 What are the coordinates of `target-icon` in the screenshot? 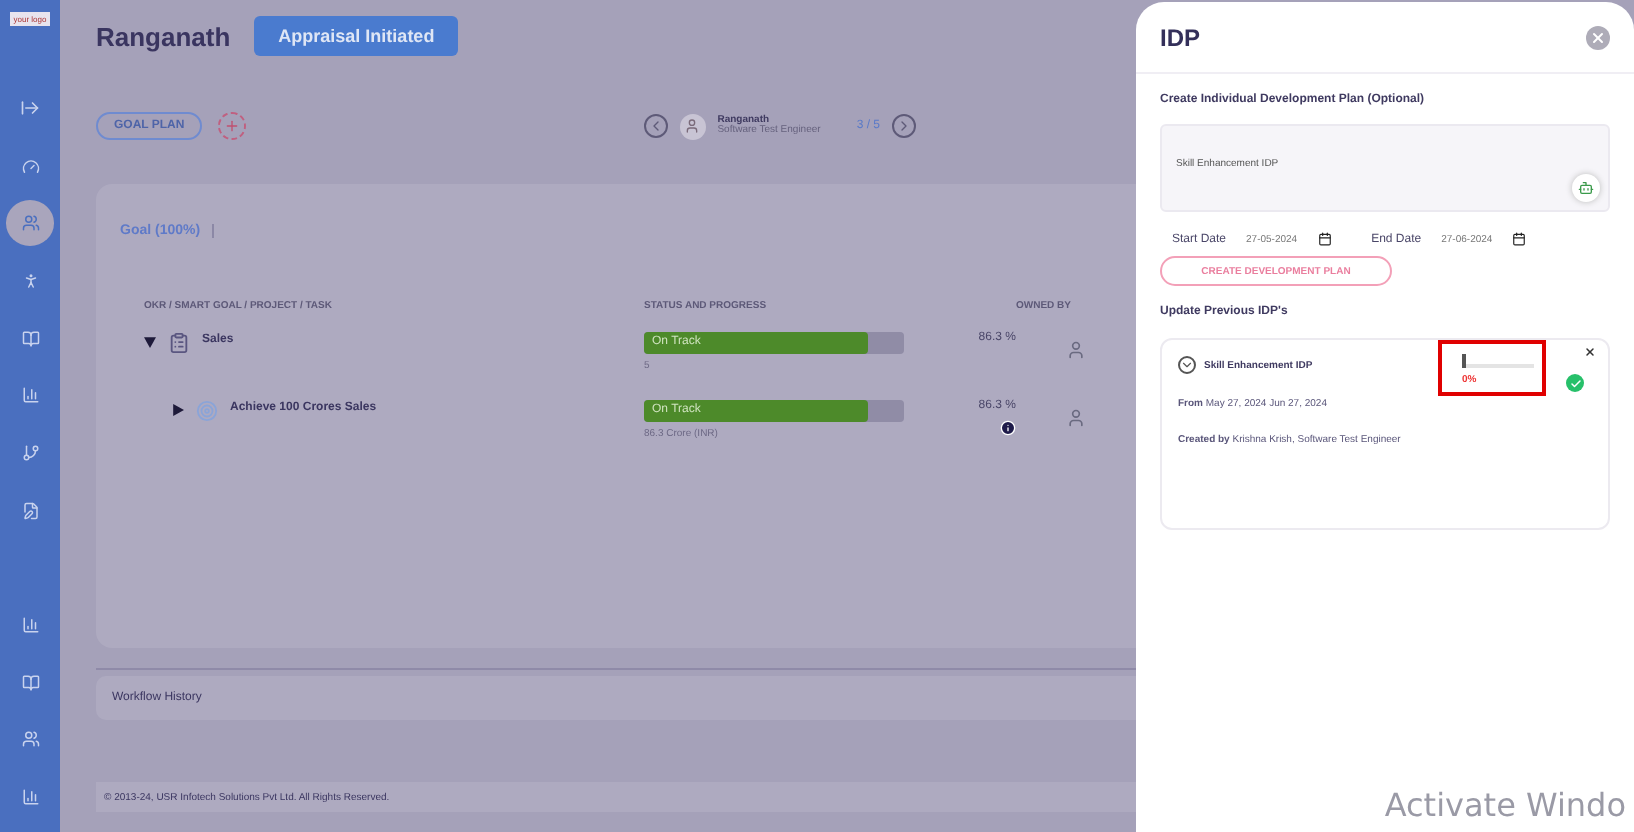 It's located at (207, 411).